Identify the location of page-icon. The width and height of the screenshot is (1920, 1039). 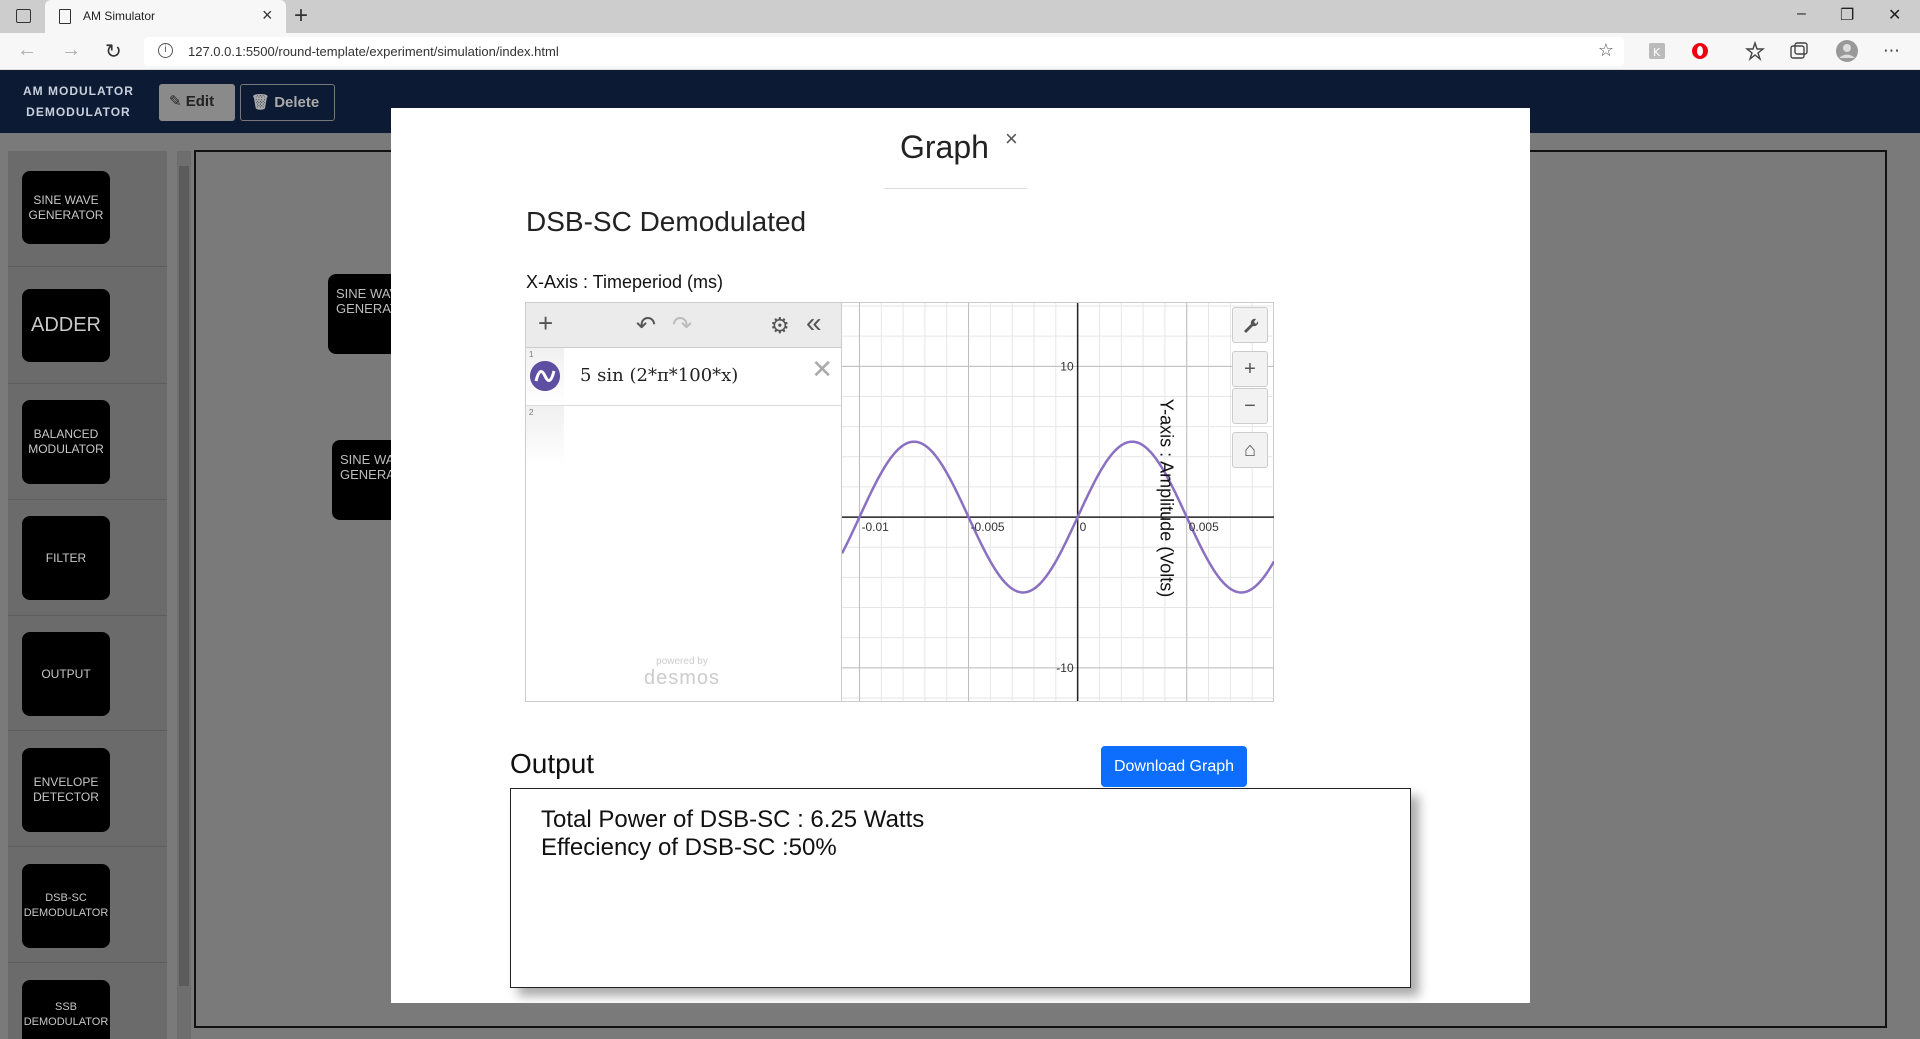
(65, 16).